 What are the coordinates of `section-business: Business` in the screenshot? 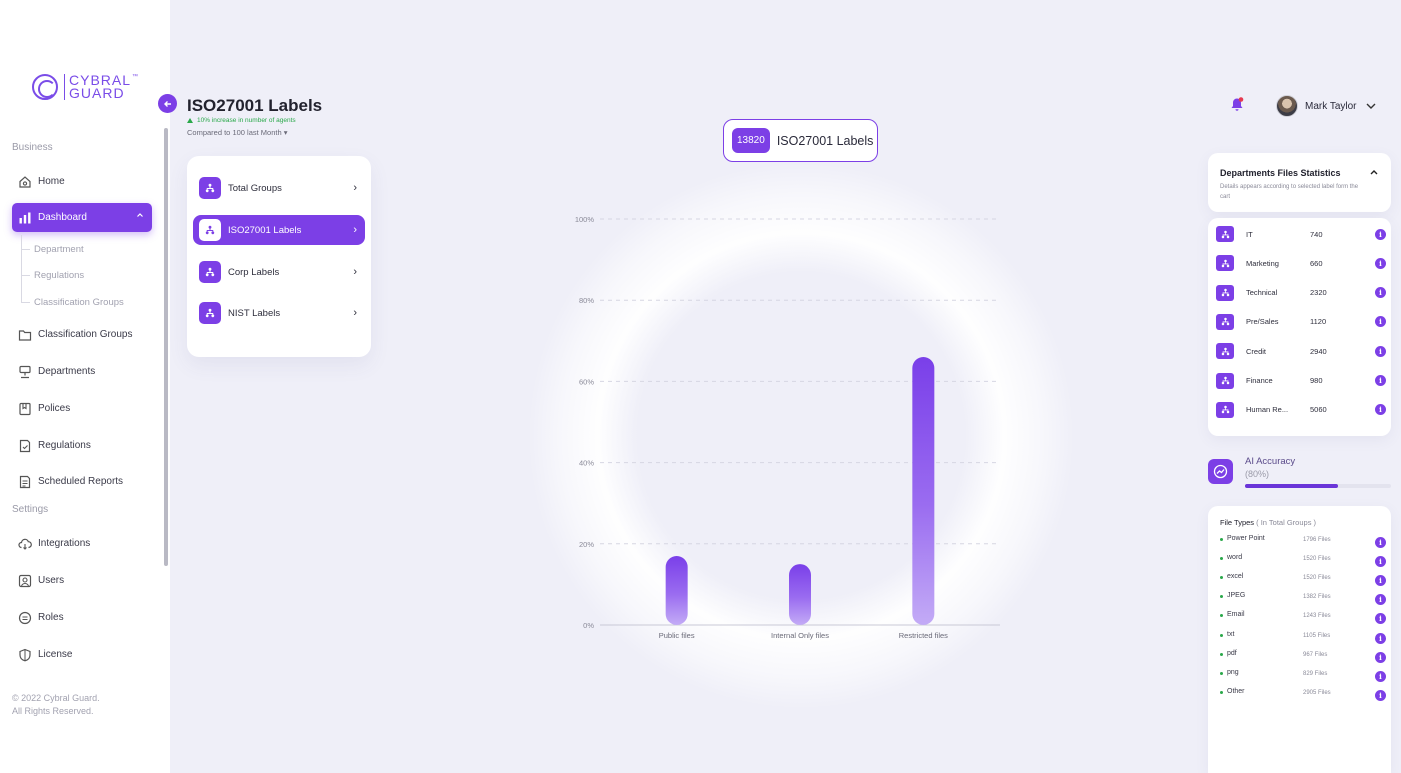 It's located at (32, 147).